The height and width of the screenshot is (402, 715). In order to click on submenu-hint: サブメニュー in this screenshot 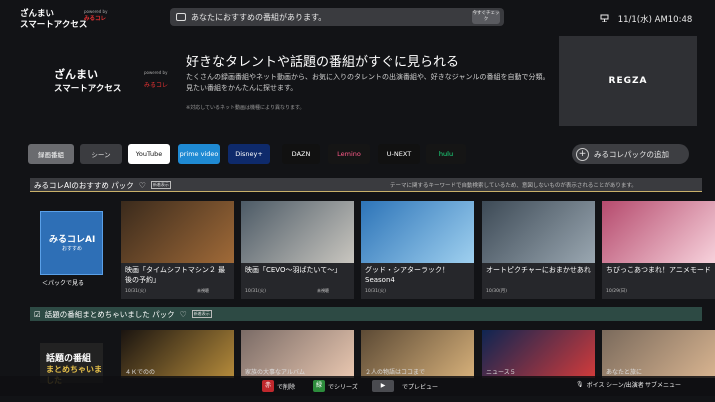, I will do `click(663, 384)`.